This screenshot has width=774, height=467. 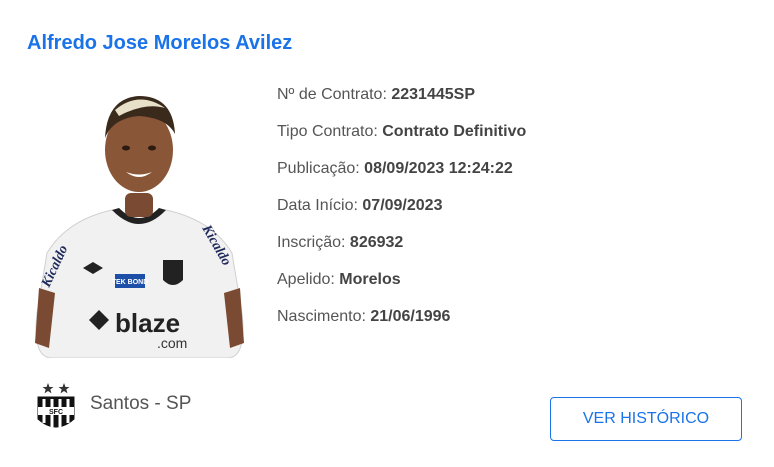 What do you see at coordinates (130, 282) in the screenshot?
I see `chest-sponsor: TEK BOND` at bounding box center [130, 282].